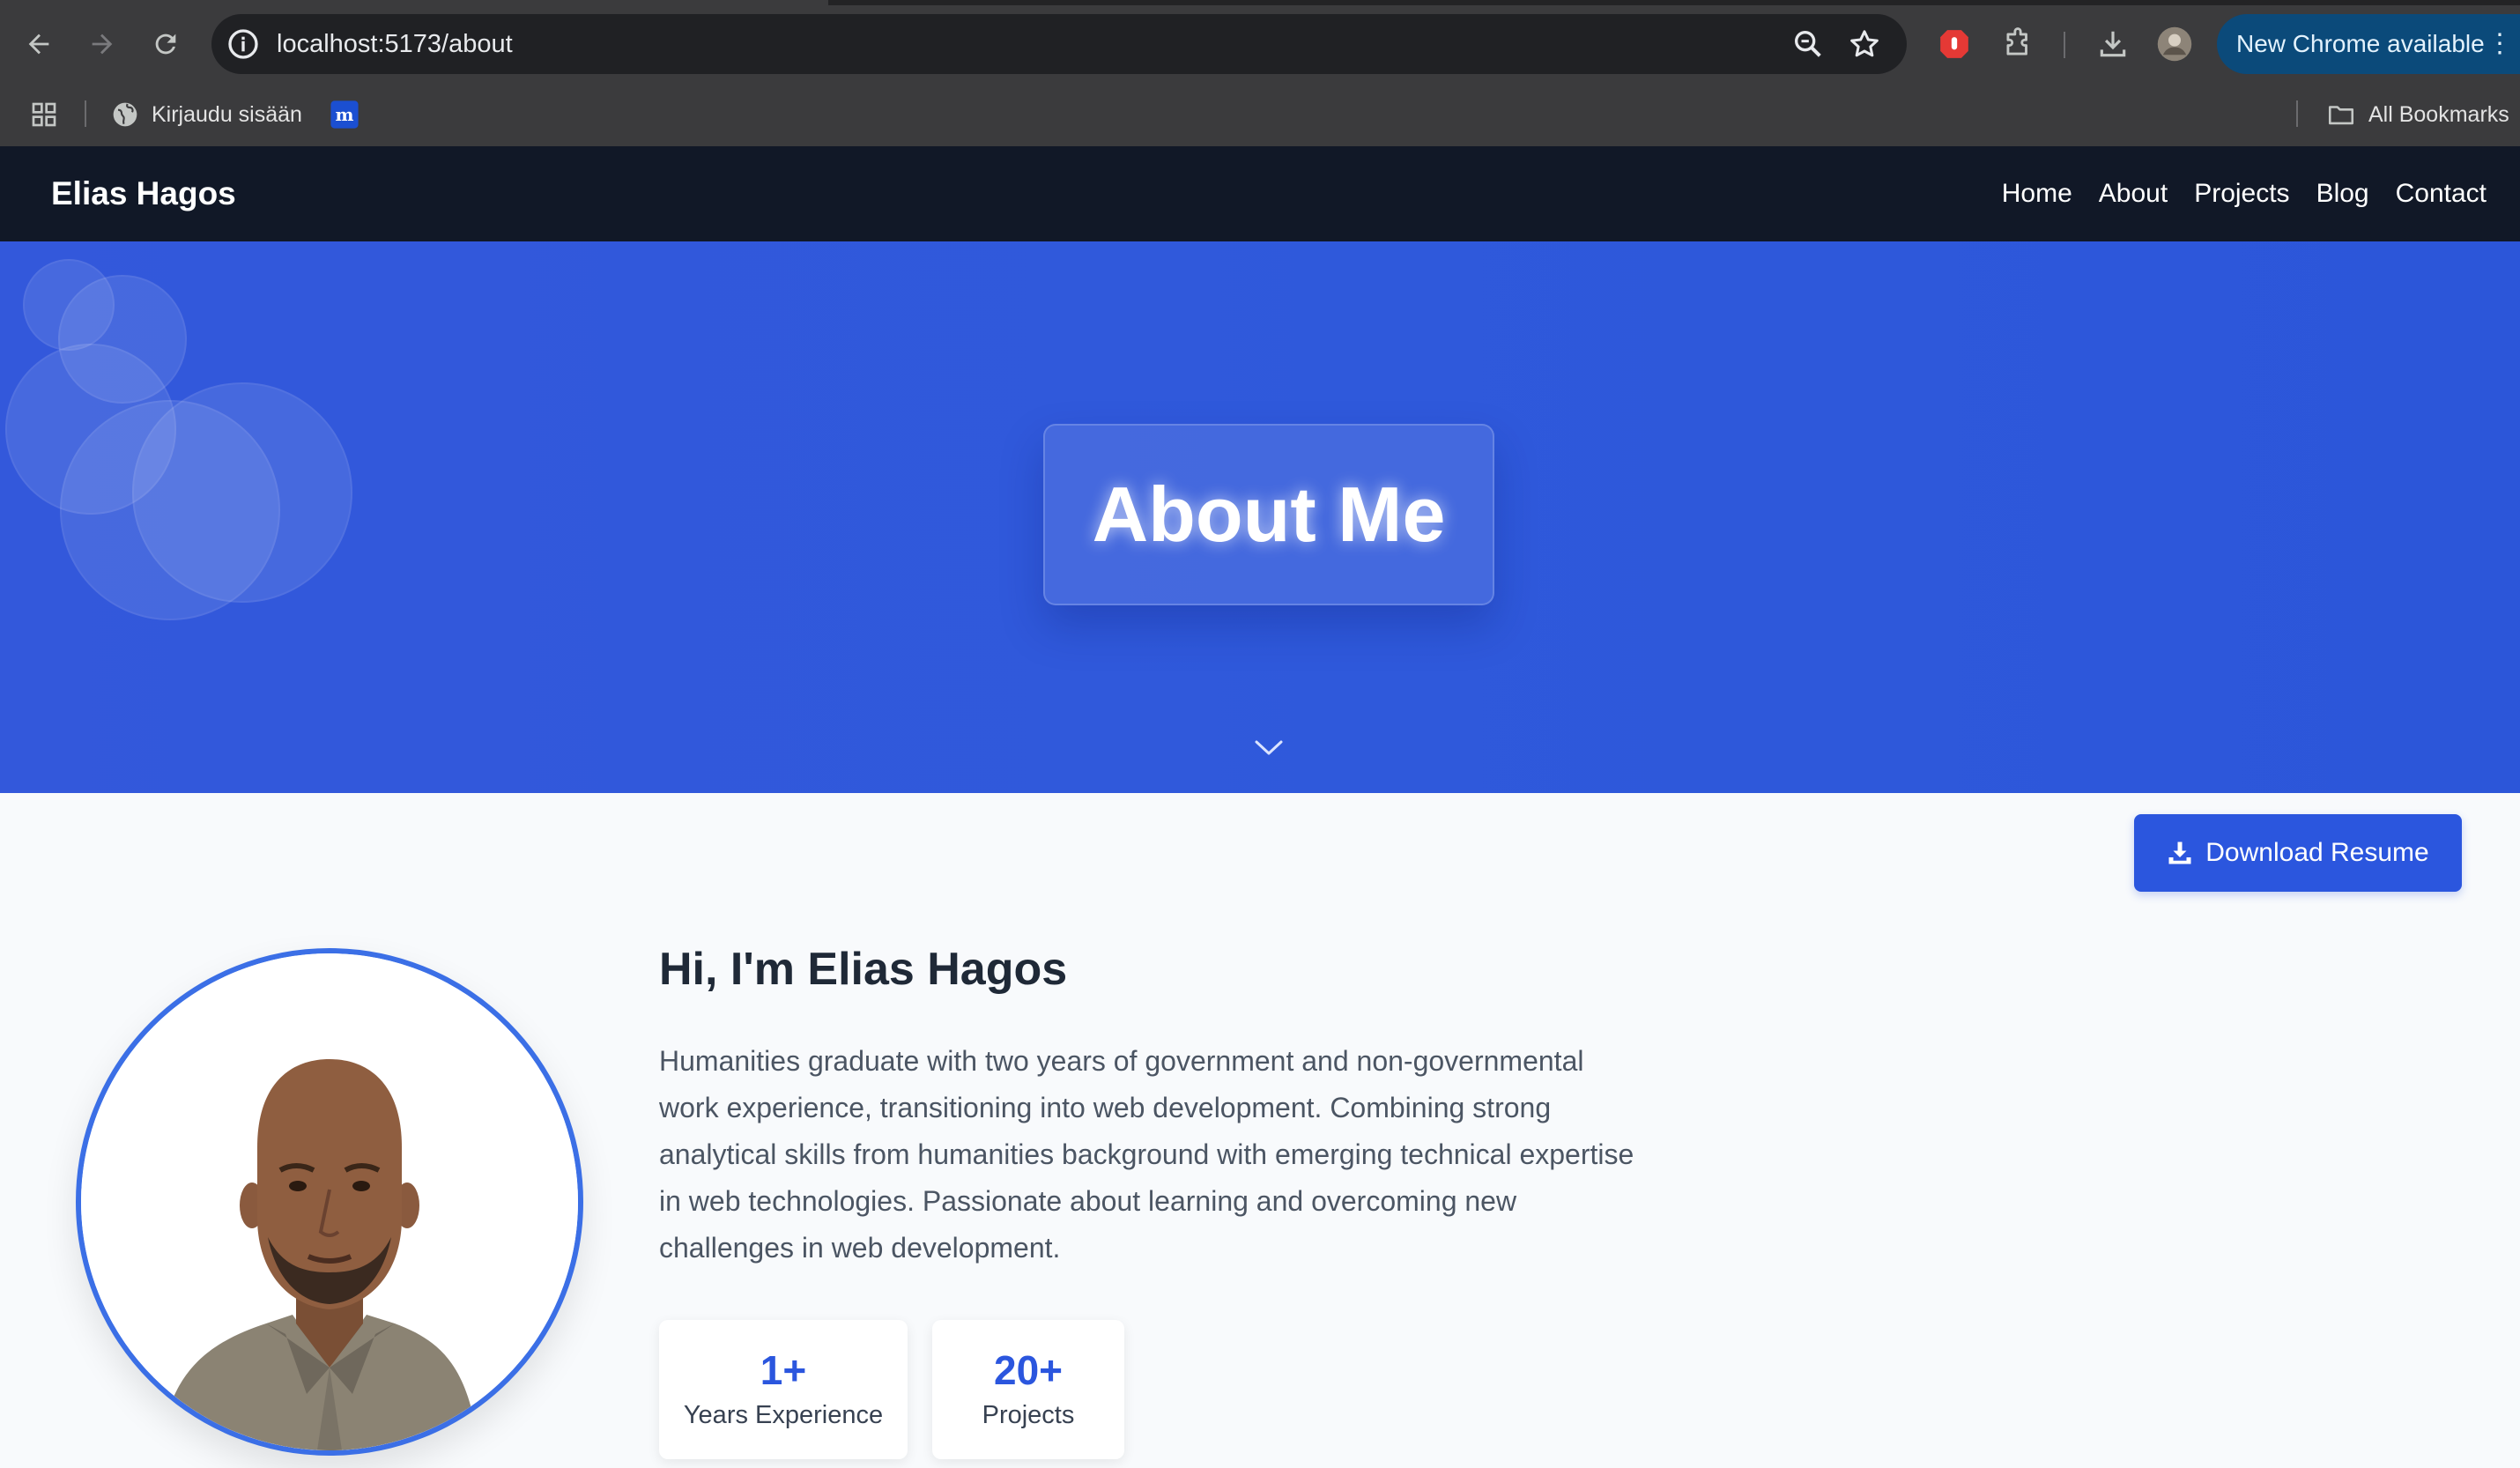 This screenshot has height=1468, width=2520. I want to click on reload-icon, so click(165, 44).